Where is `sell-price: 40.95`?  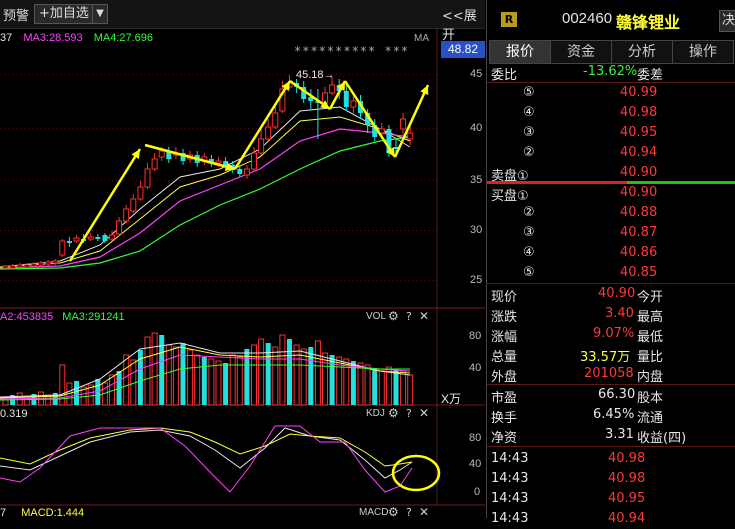 sell-price: 40.95 is located at coordinates (639, 132).